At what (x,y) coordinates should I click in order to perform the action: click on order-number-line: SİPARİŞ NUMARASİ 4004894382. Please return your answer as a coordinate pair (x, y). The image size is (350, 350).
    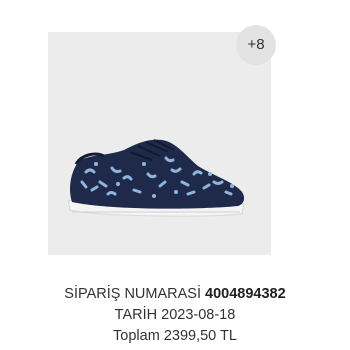
    Looking at the image, I should click on (175, 294).